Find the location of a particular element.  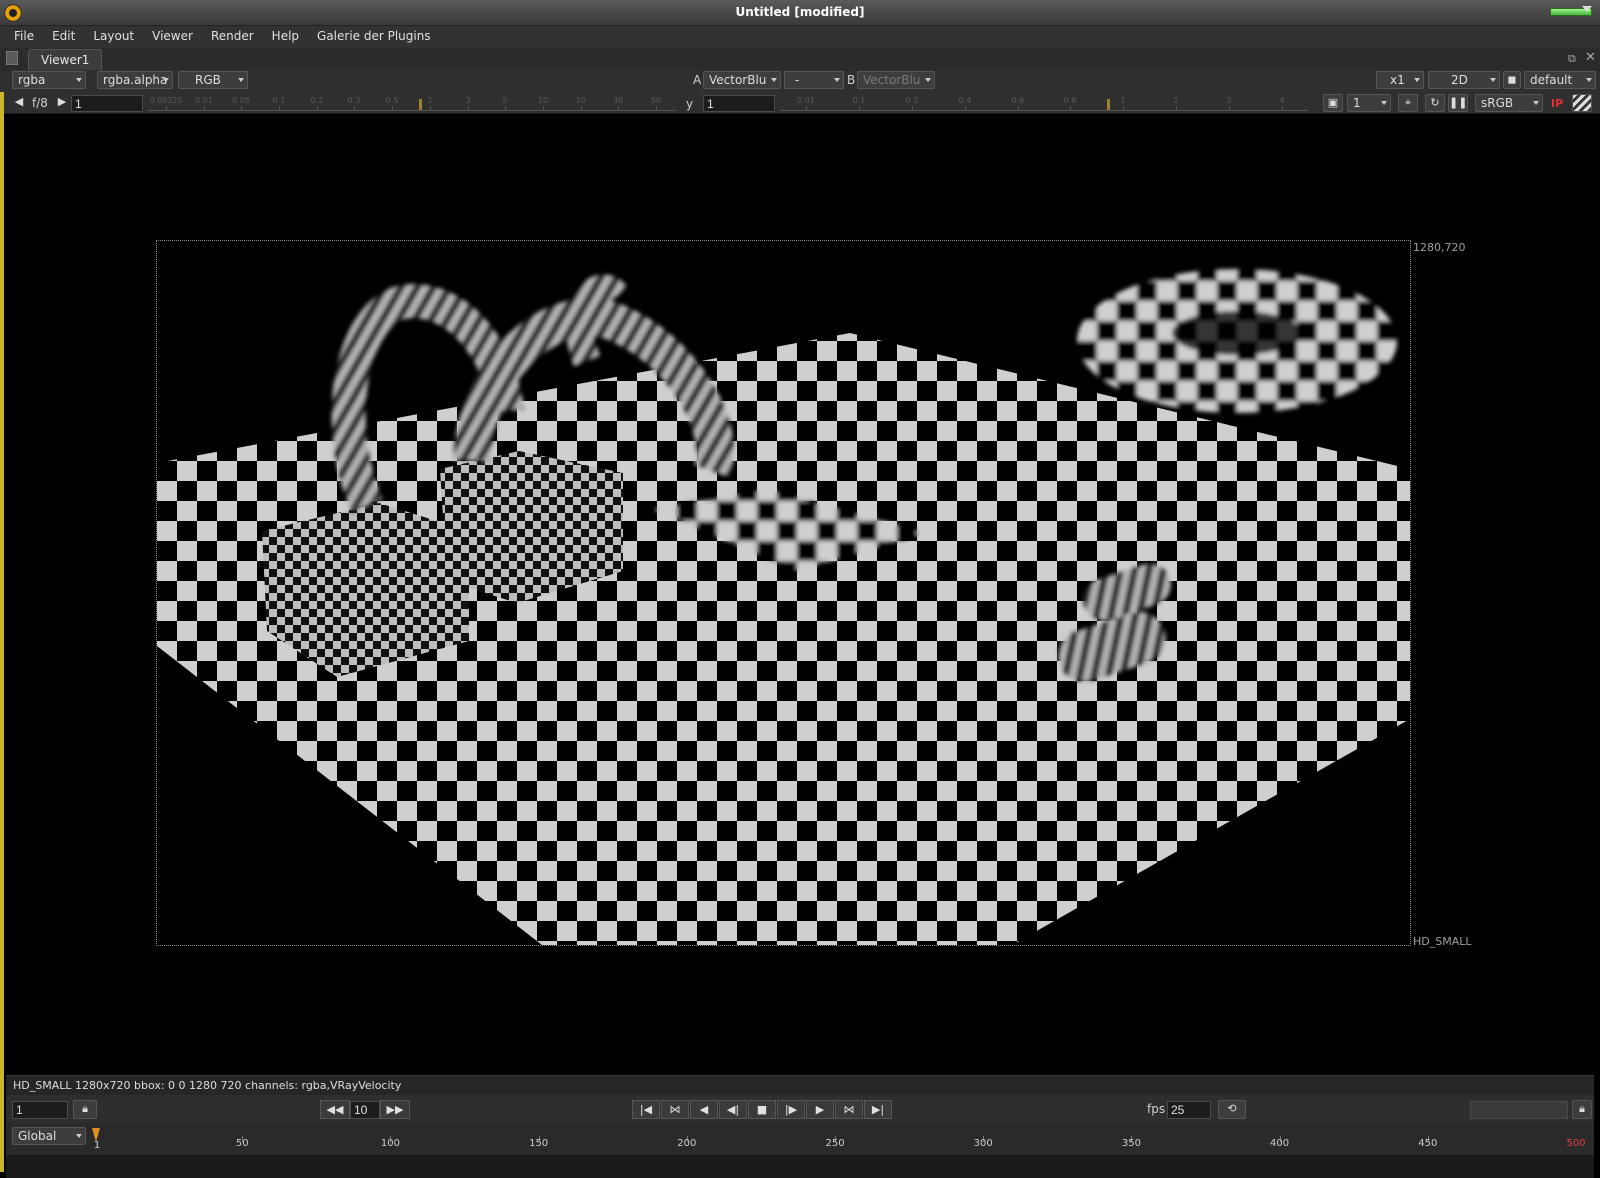

menu-plugin-gallery: Galerie der Plugins is located at coordinates (374, 37).